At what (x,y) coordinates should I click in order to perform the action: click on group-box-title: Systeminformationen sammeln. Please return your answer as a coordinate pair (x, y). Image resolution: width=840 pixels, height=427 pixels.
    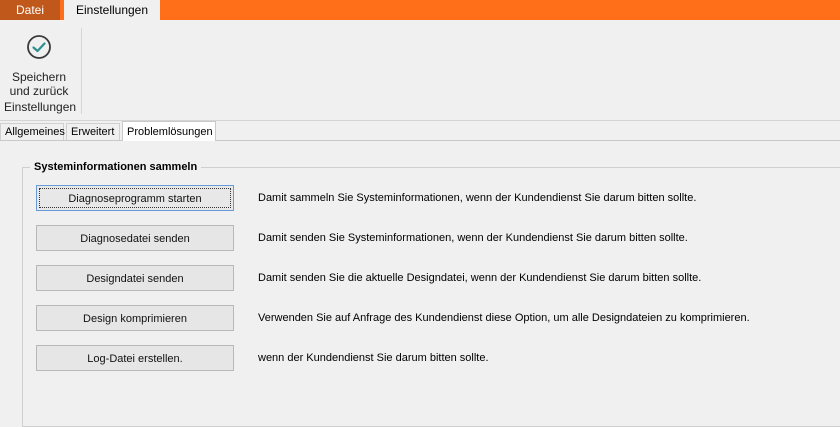
    Looking at the image, I should click on (116, 167).